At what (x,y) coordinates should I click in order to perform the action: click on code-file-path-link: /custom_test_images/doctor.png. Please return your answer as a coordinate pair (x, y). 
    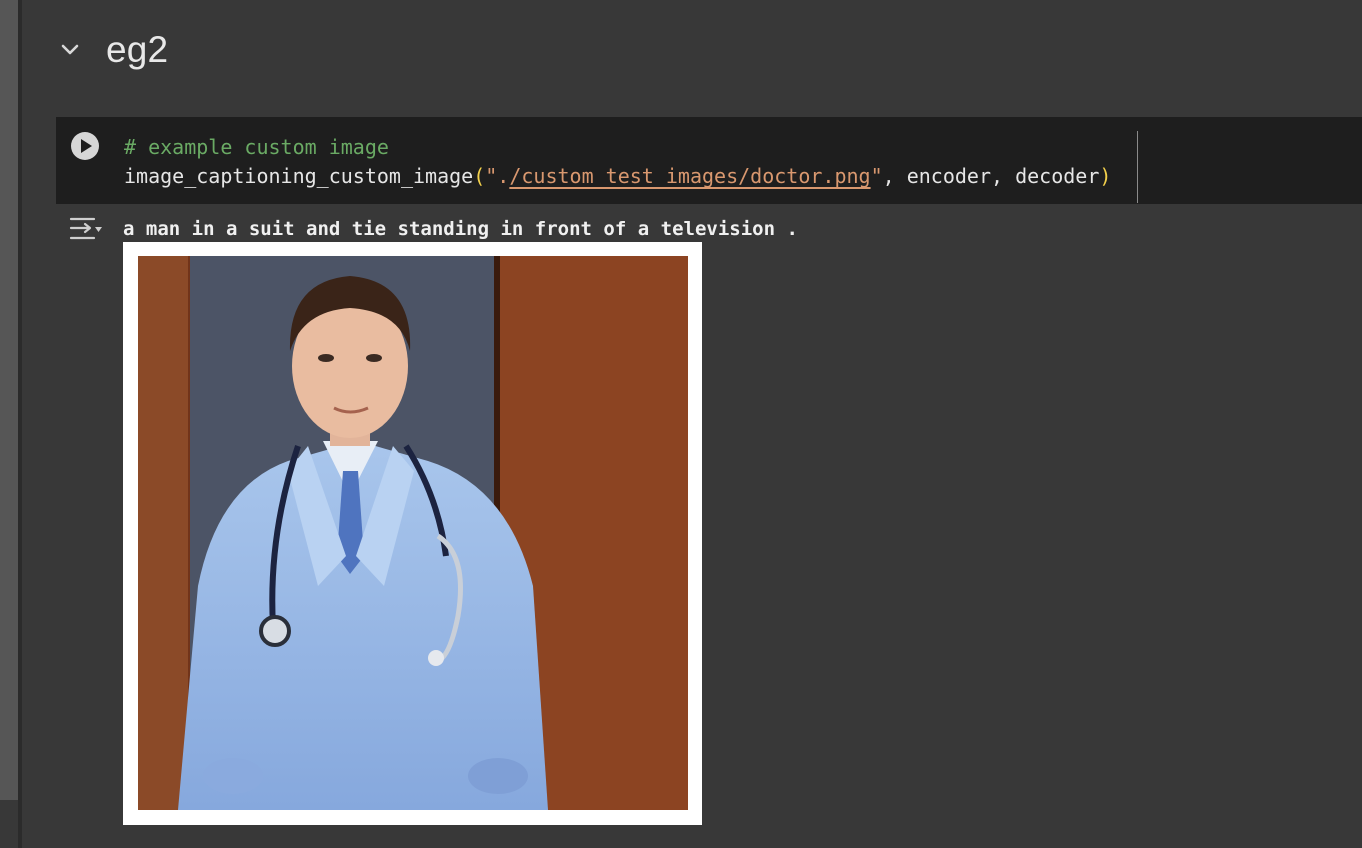
    Looking at the image, I should click on (689, 176).